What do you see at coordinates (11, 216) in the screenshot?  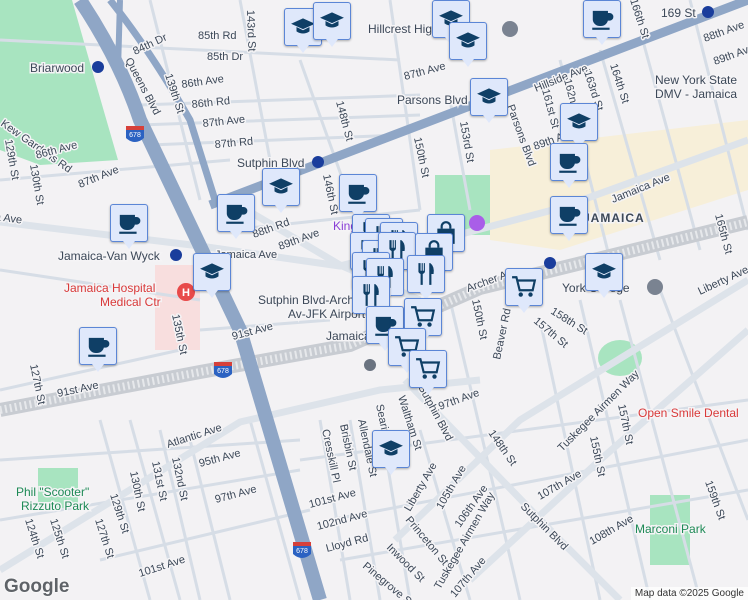 I see `street-label: Jamaica Ave` at bounding box center [11, 216].